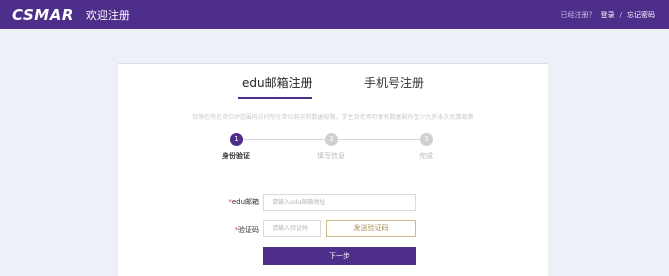 This screenshot has width=669, height=276. What do you see at coordinates (334, 14) in the screenshot?
I see `top-navigation-bar: CSMAR 欢迎注册 已经注册？ 登录 / 忘记密码` at bounding box center [334, 14].